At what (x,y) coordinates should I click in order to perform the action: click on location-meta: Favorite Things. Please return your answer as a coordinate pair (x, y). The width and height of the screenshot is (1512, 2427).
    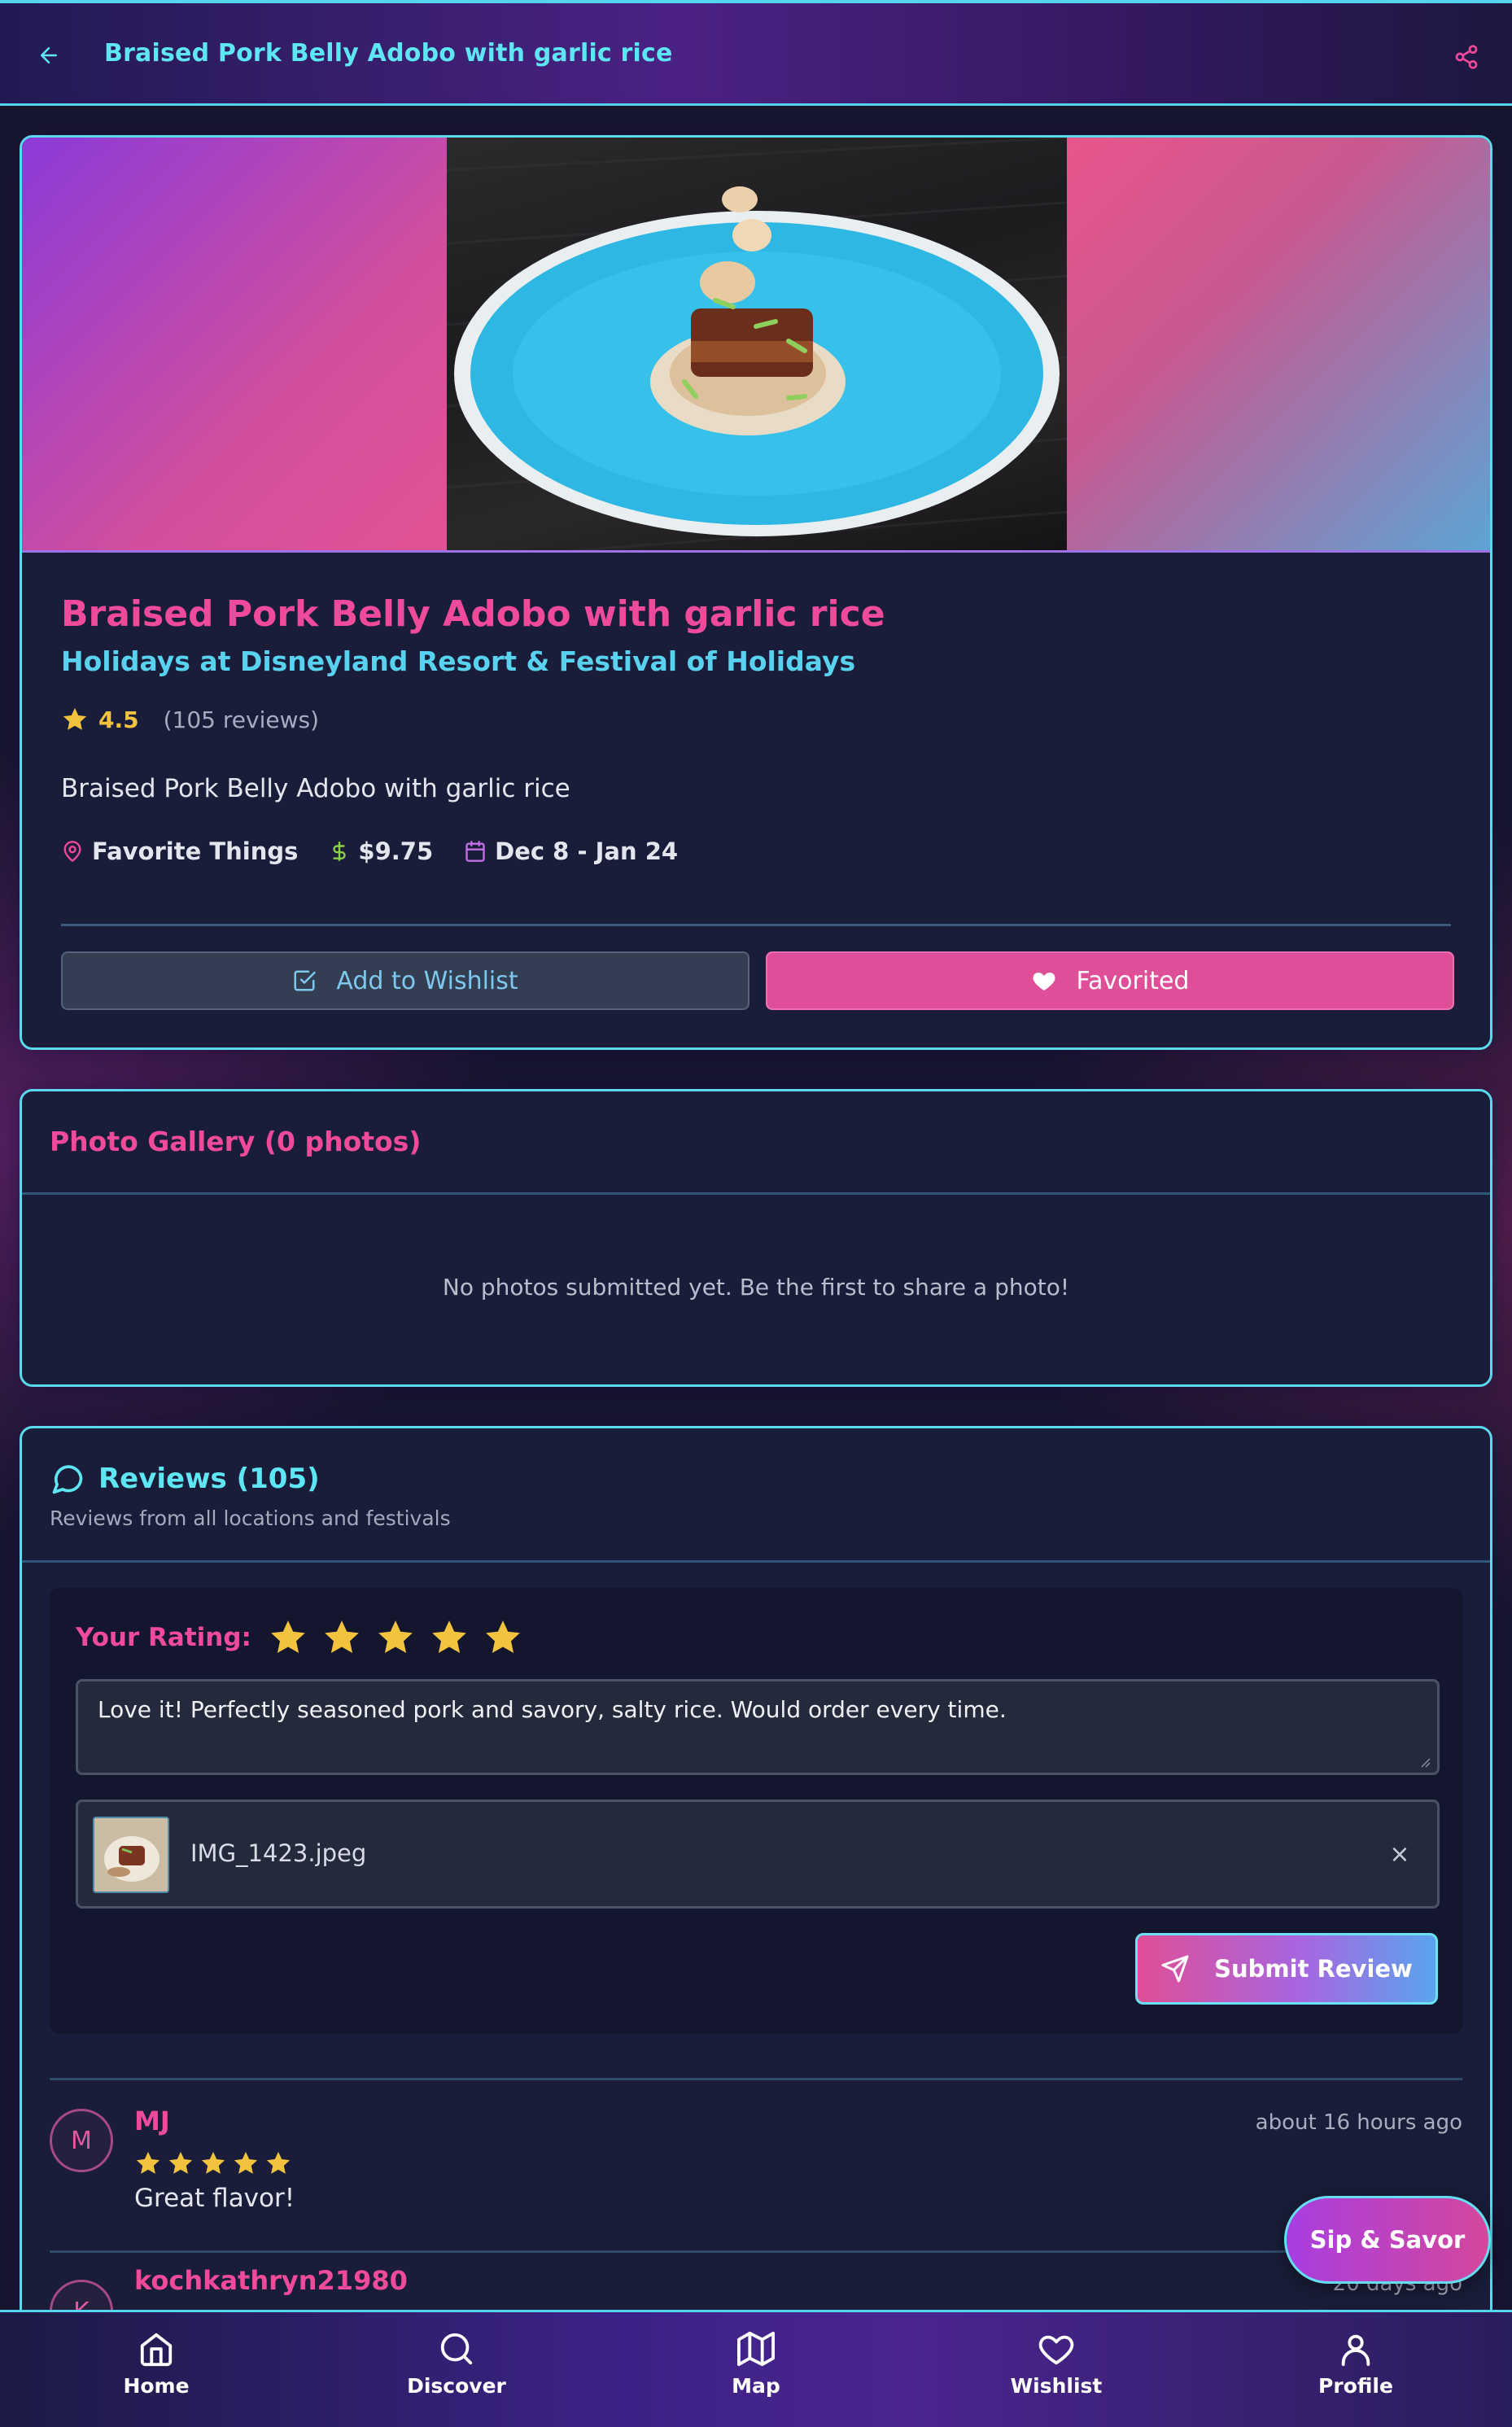
    Looking at the image, I should click on (179, 851).